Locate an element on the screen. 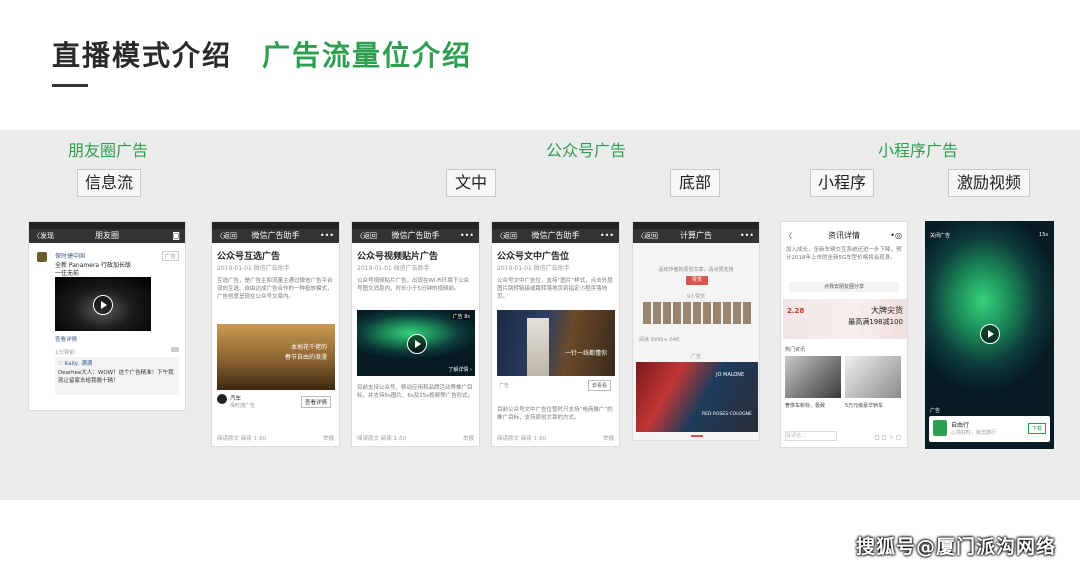 The image size is (1080, 569). ad-product: RED ROSES COLOGNE is located at coordinates (727, 414).